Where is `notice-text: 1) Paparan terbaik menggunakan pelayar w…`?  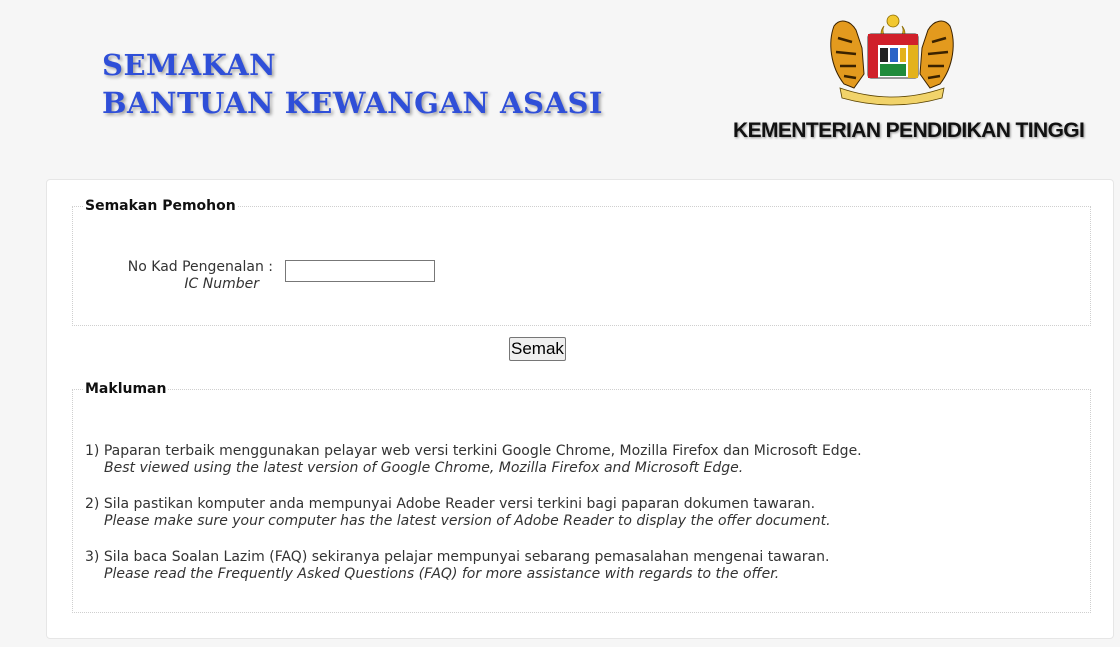
notice-text: 1) Paparan terbaik menggunakan pelayar w… is located at coordinates (473, 451).